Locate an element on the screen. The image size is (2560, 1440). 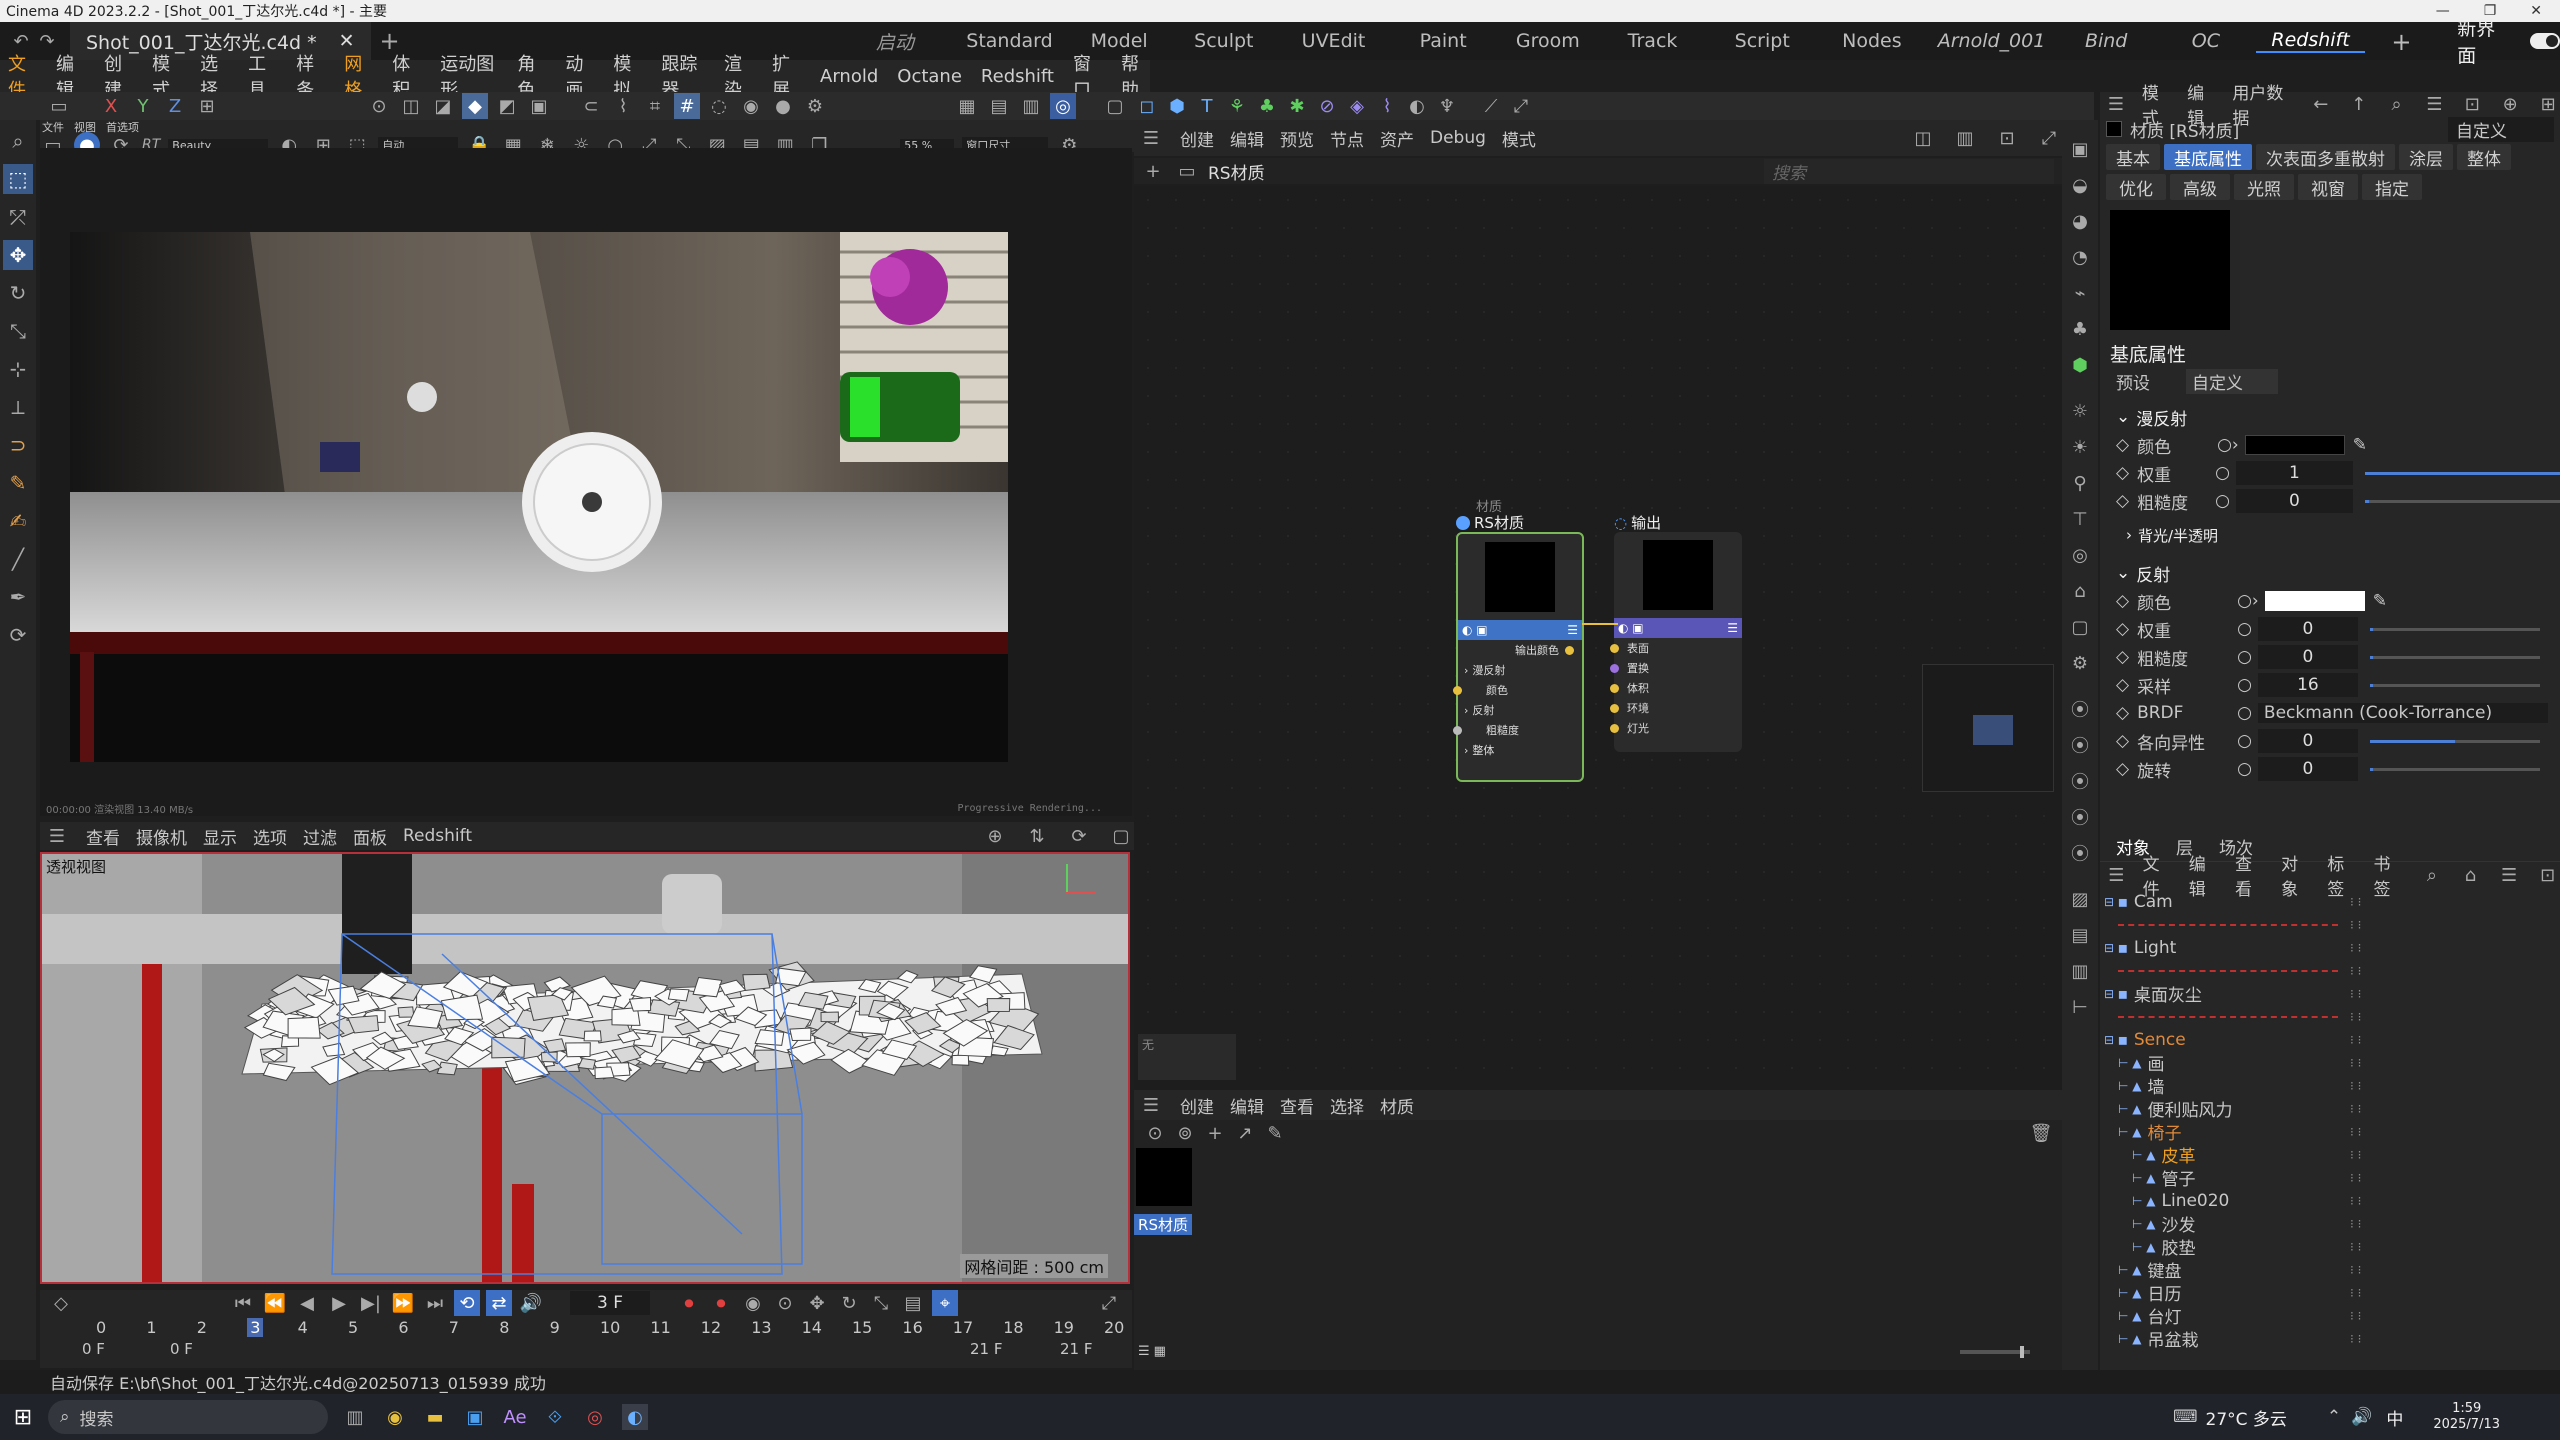
viewport-menu-item: 显示 is located at coordinates (220, 836).